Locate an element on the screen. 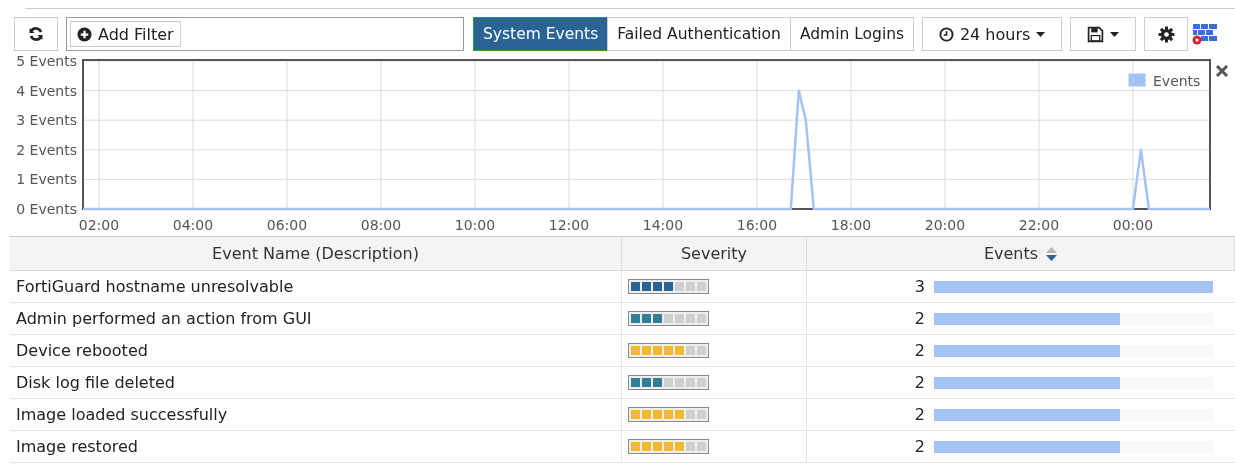  x-axis-label: 12:00 is located at coordinates (569, 225).